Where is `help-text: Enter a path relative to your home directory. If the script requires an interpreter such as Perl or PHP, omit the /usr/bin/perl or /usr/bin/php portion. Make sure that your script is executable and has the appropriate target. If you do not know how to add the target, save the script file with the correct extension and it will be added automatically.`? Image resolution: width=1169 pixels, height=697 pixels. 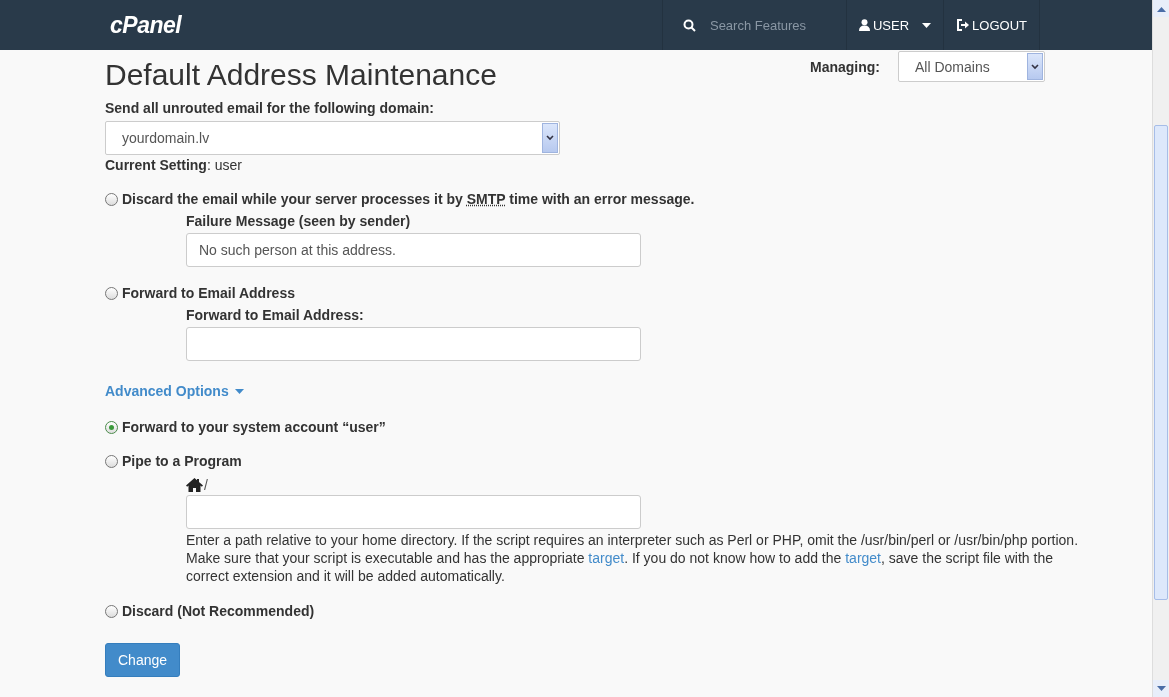
help-text: Enter a path relative to your home directory. If the script requires an interpreter such as Perl or PHP, omit the /usr/bin/perl or /usr/bin/php portion. Make sure that your script is executable and has the appropriate target. If you do not know how to add the target, save the script file with the correct extension and it will be added automatically. is located at coordinates (633, 558).